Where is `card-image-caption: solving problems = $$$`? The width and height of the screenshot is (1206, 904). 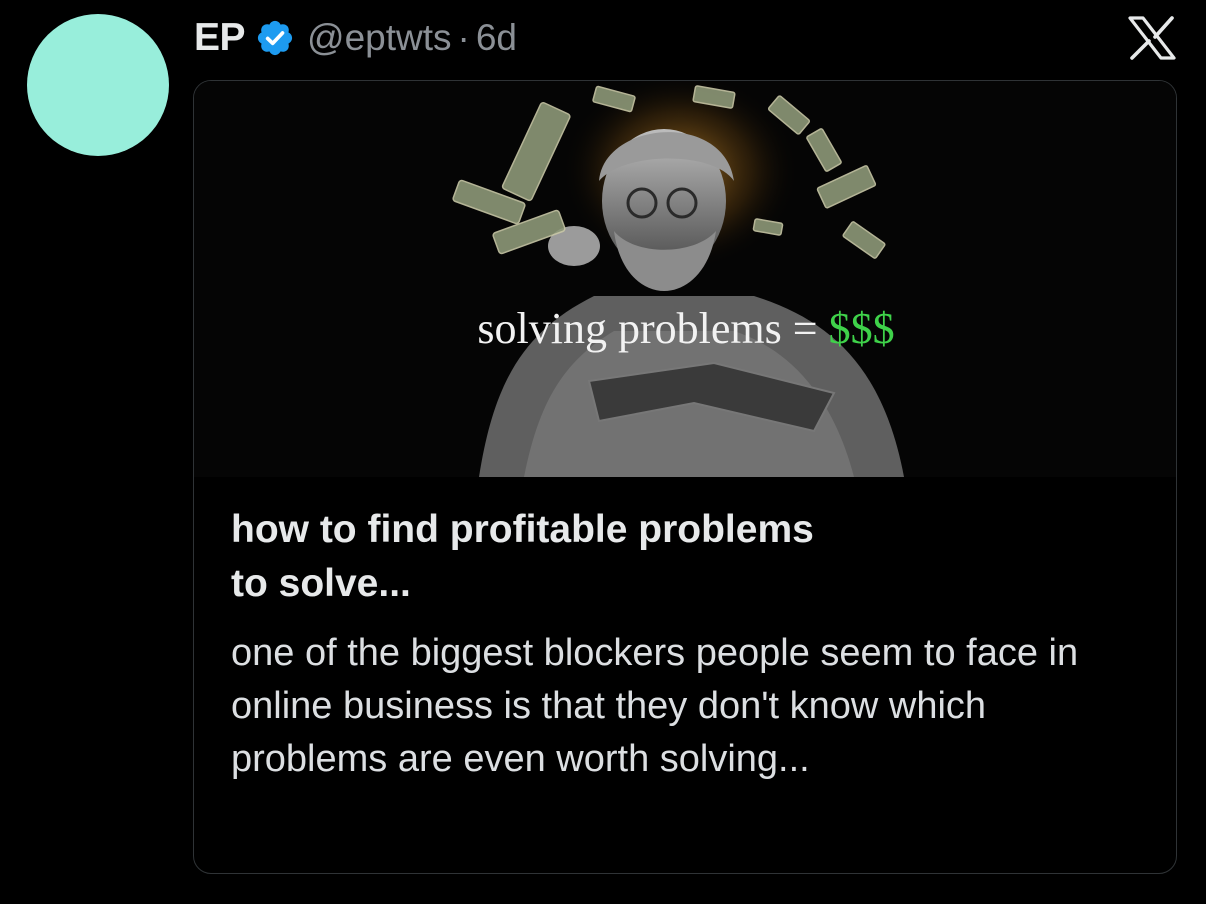
card-image-caption: solving problems = $$$ is located at coordinates (685, 328).